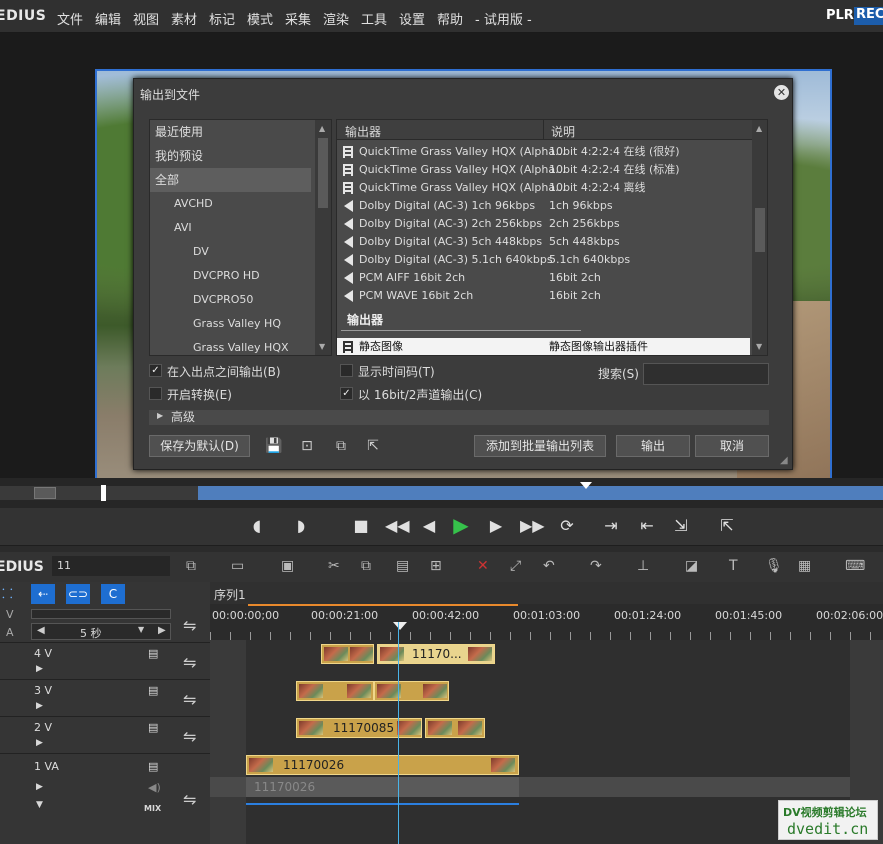 Image resolution: width=883 pixels, height=844 pixels. What do you see at coordinates (681, 525) in the screenshot?
I see `marker-icon: ⇲` at bounding box center [681, 525].